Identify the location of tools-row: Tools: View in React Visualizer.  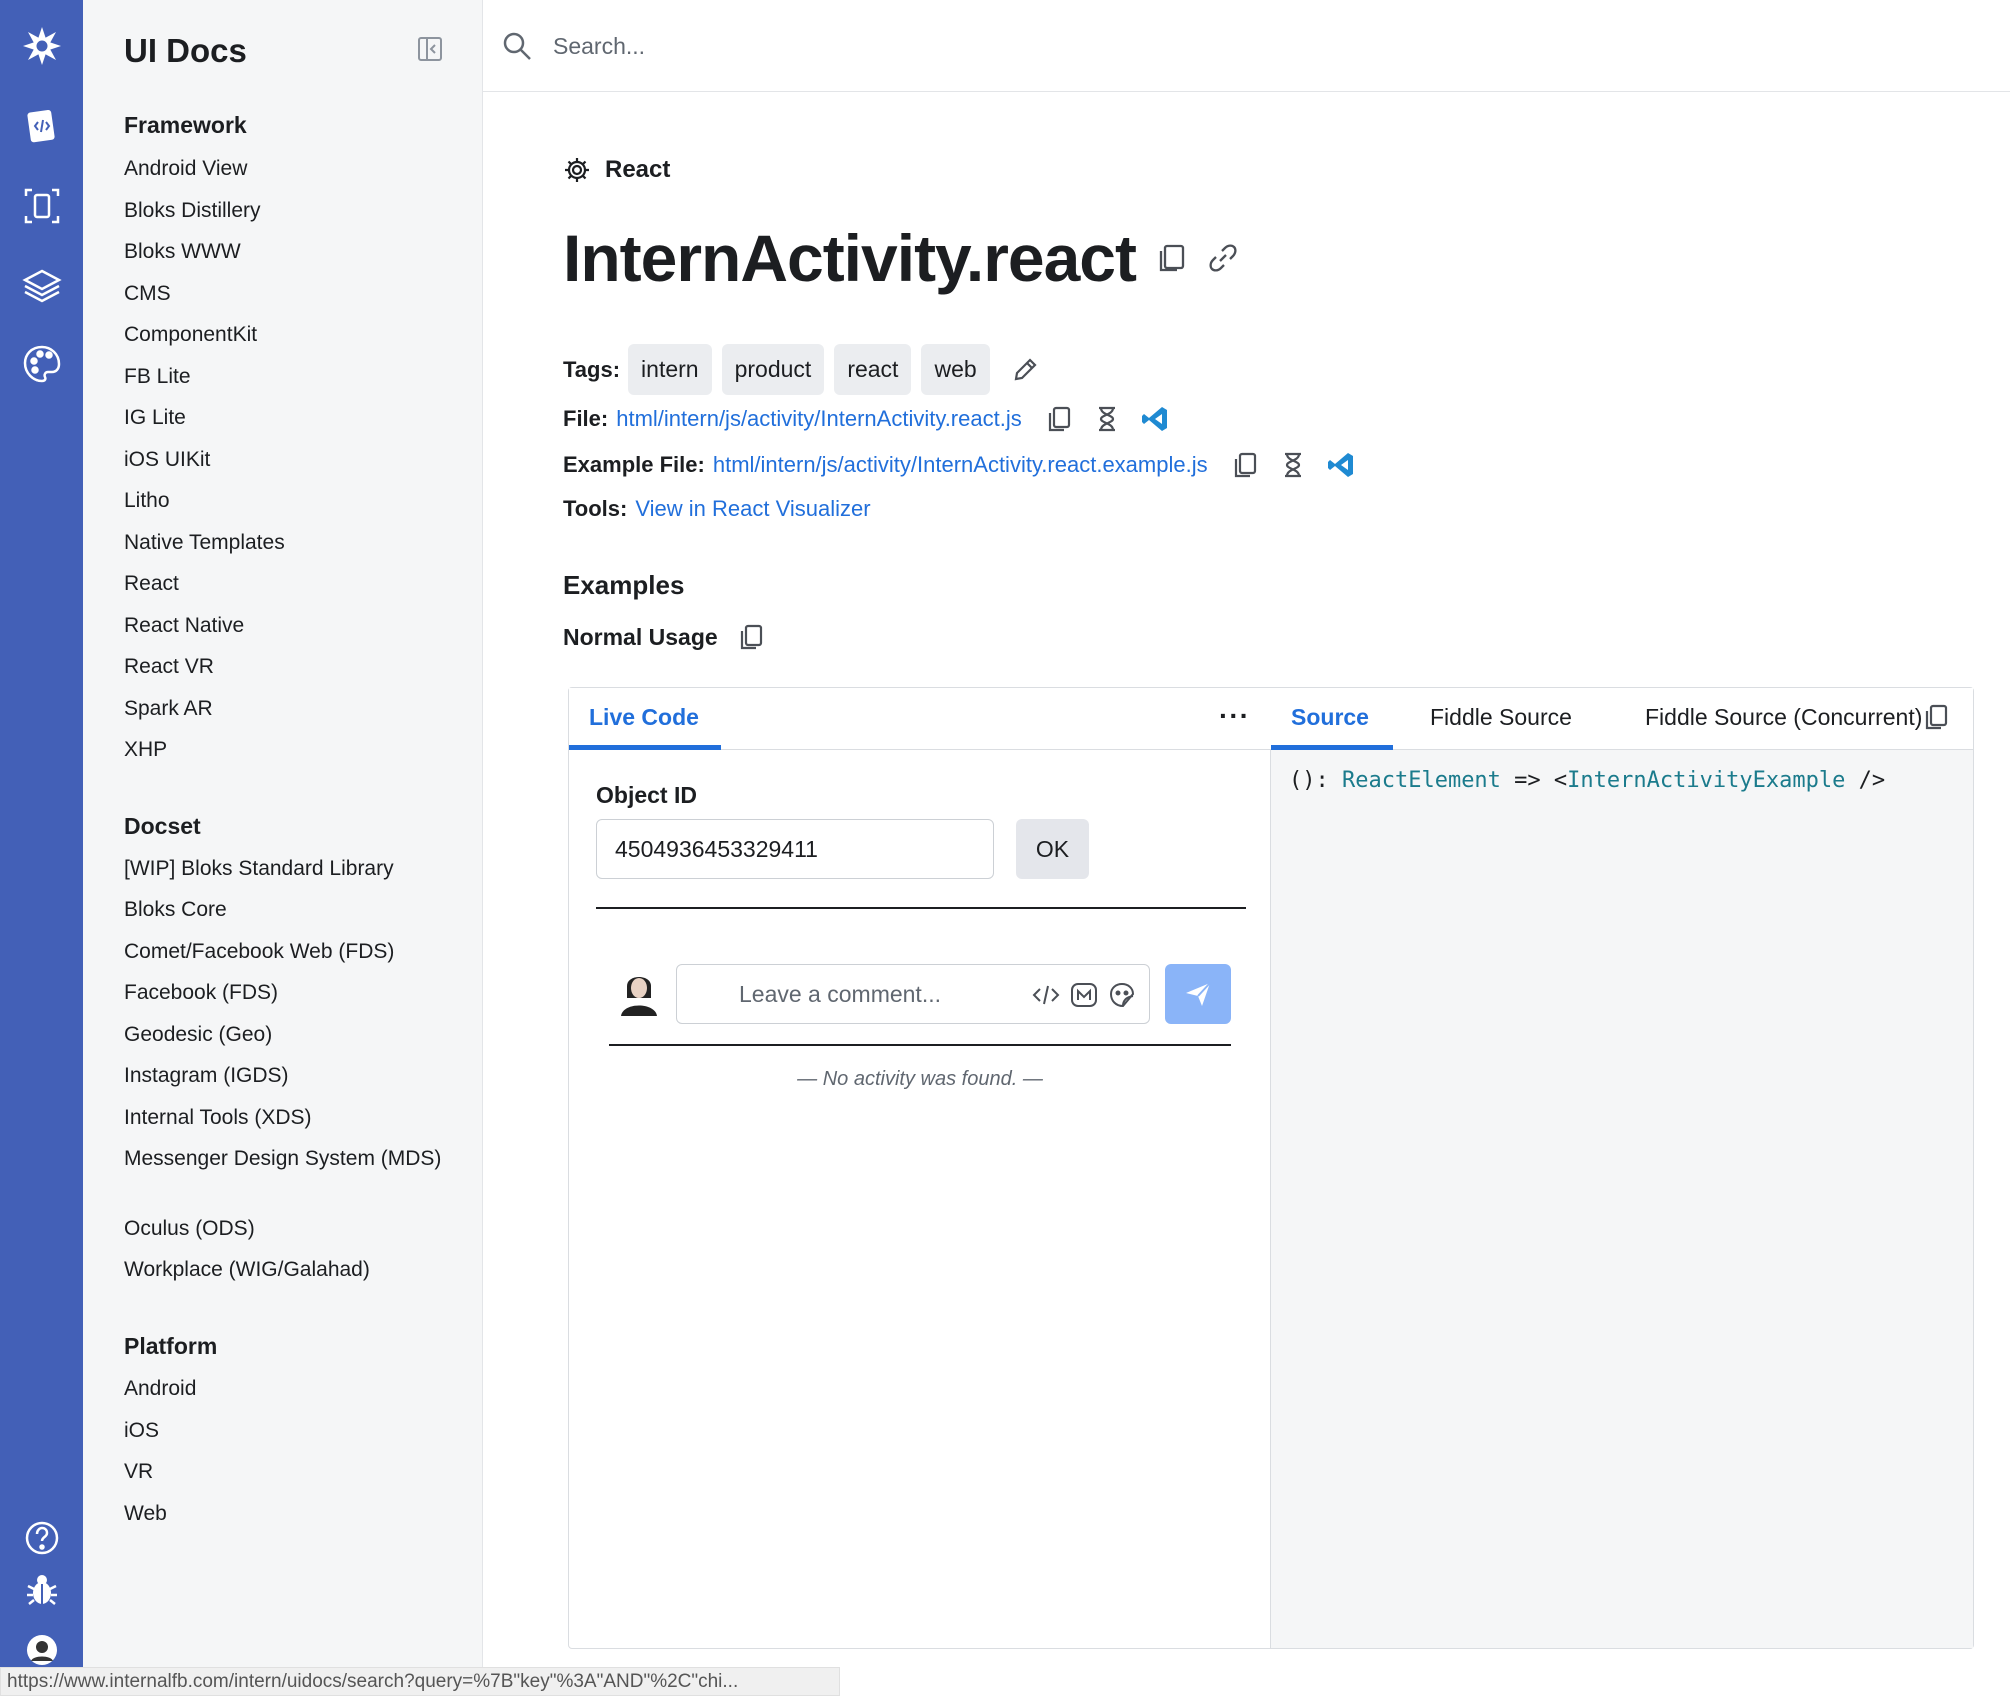
(717, 509).